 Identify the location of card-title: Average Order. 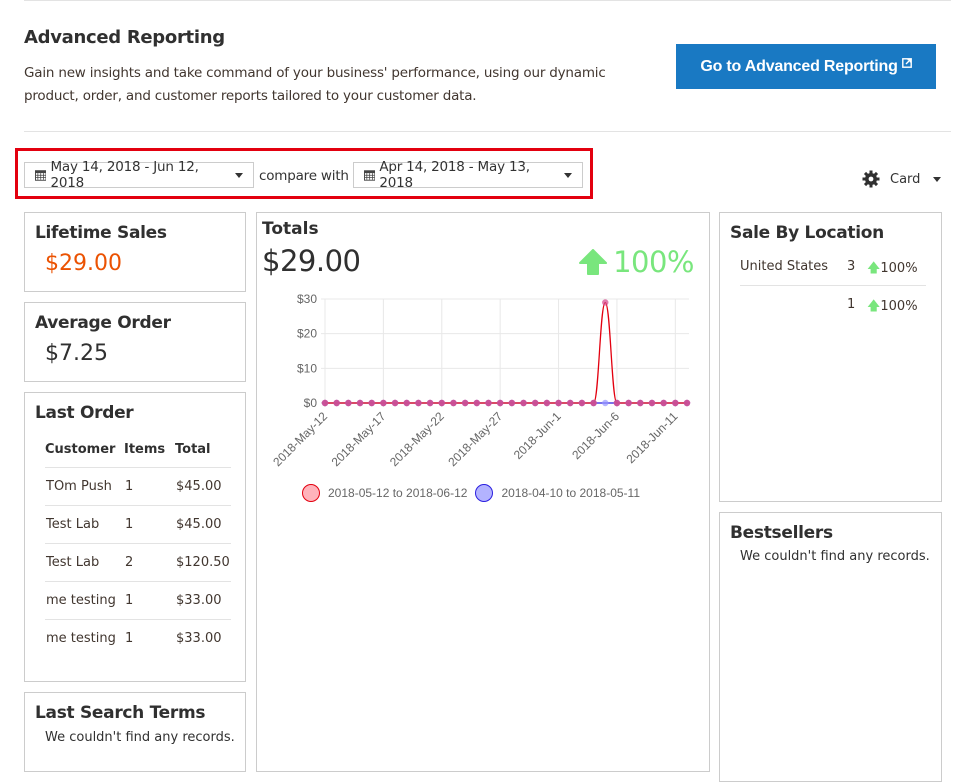
(103, 323).